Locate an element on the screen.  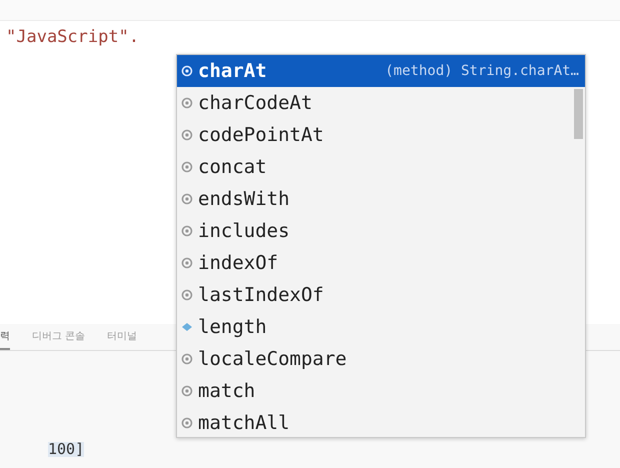
suggestion-item: concat is located at coordinates (375, 167).